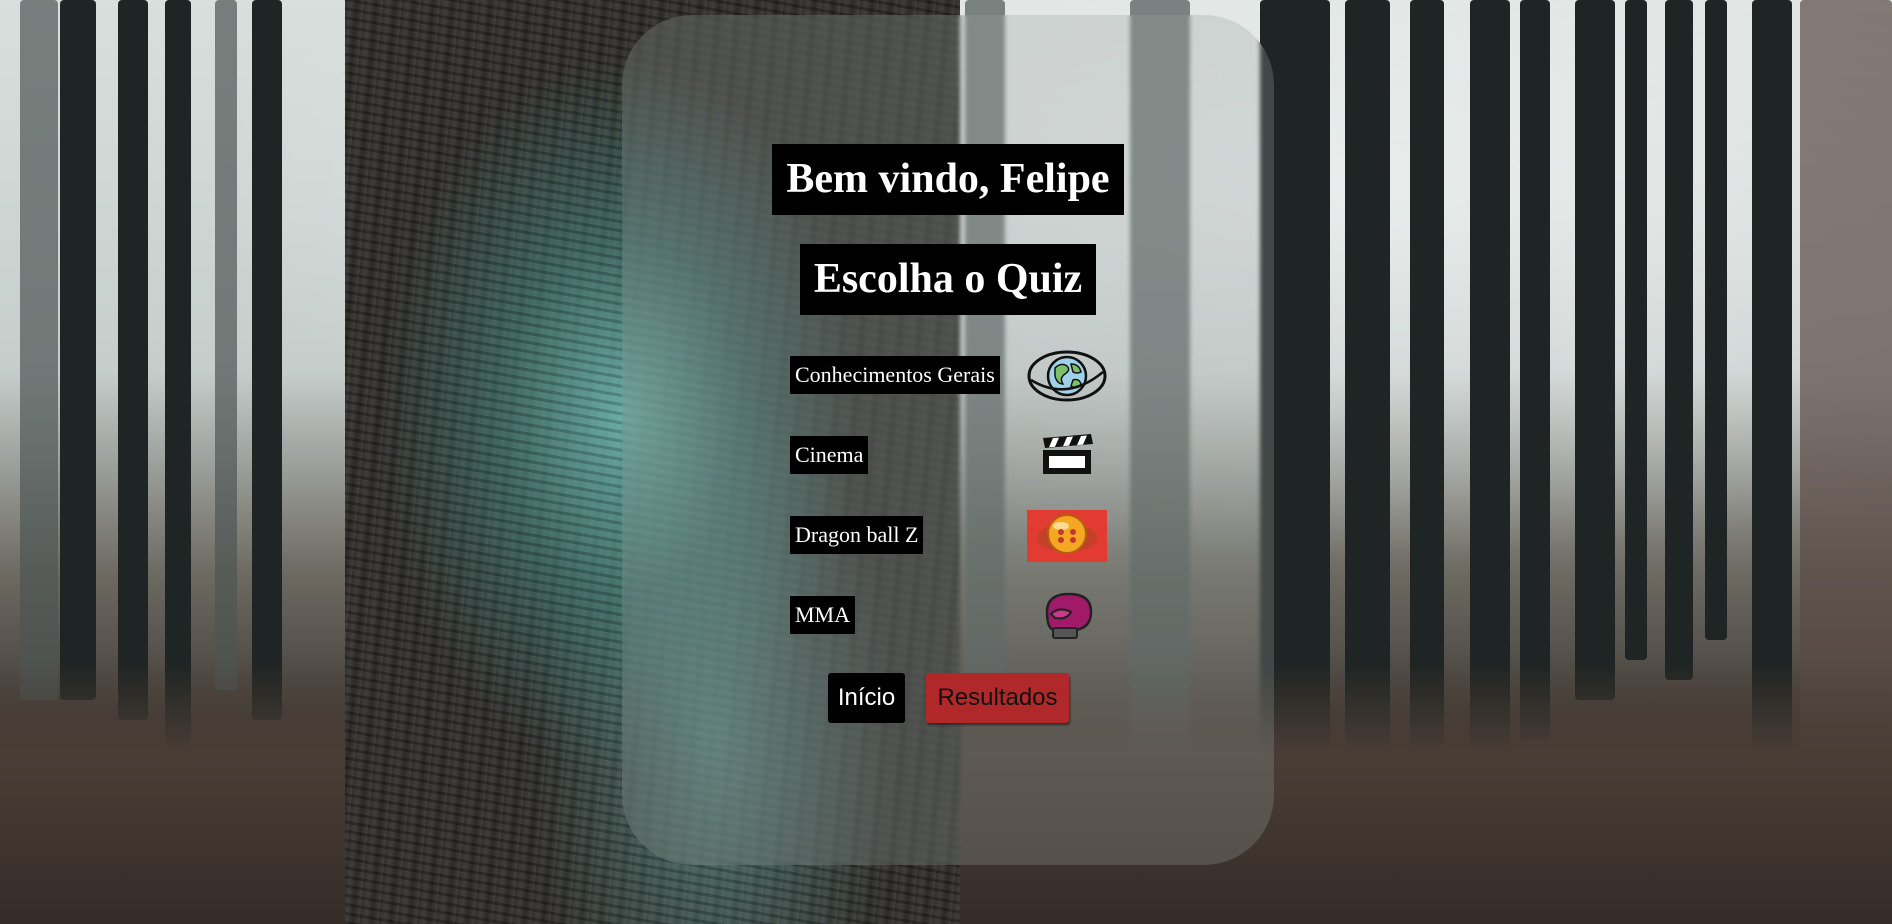 Image resolution: width=1892 pixels, height=924 pixels. What do you see at coordinates (823, 615) in the screenshot?
I see `quiz-link-mma: MMA` at bounding box center [823, 615].